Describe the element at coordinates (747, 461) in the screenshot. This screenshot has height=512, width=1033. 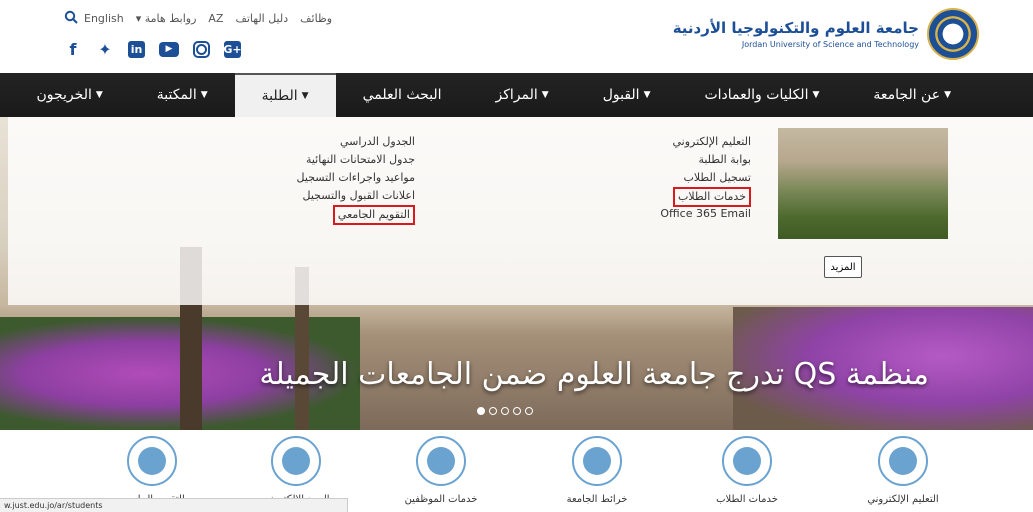
I see `student-icon` at that location.